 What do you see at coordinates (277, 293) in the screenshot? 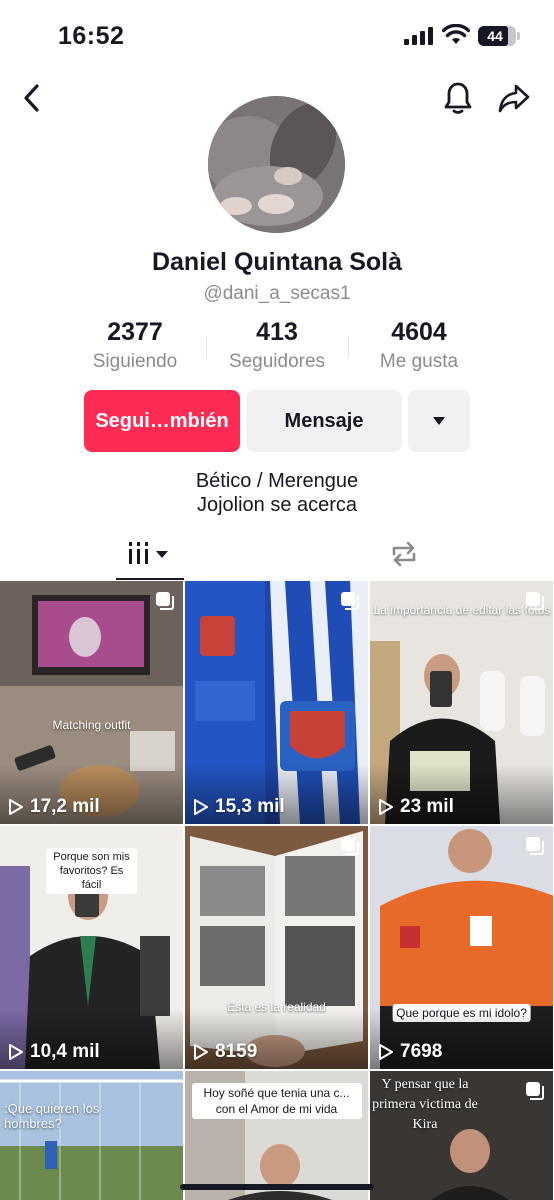
I see `profile-handle: @dani_a_secas1` at bounding box center [277, 293].